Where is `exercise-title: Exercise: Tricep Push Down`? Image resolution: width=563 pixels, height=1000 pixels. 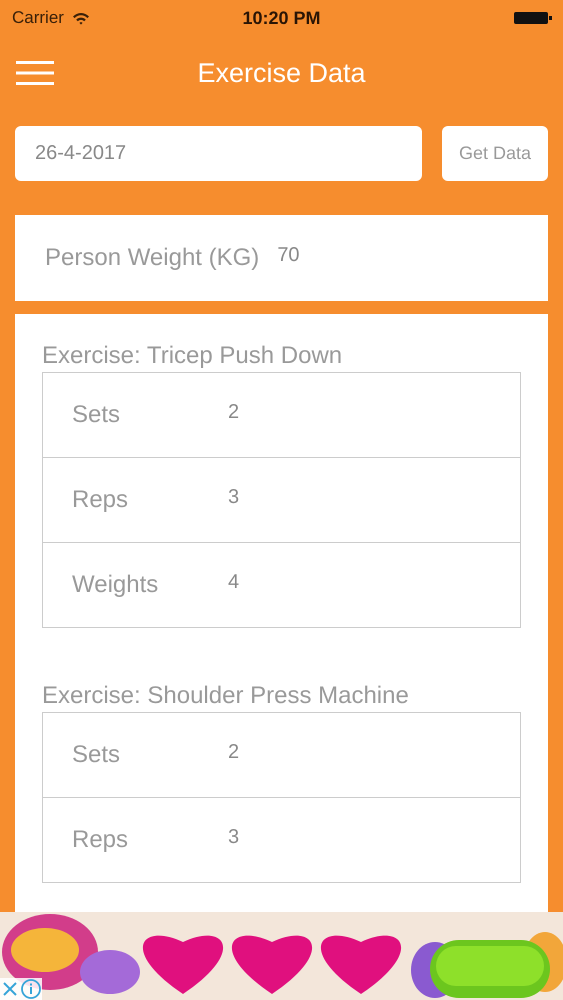
exercise-title: Exercise: Tricep Push Down is located at coordinates (193, 356).